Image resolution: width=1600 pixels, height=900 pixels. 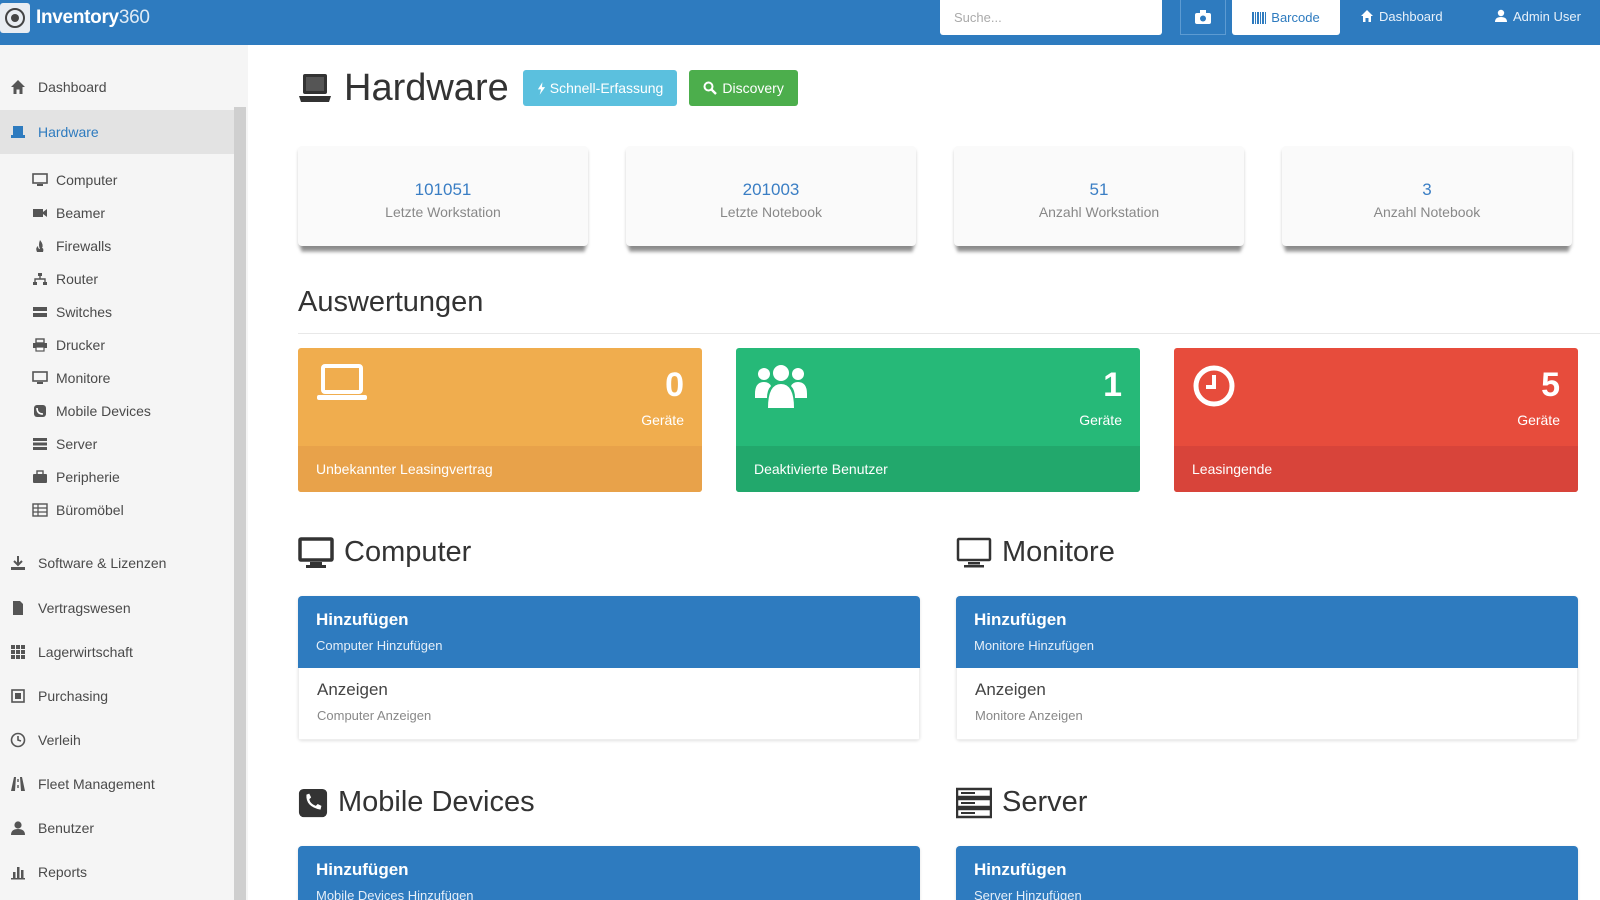 I want to click on tile-value: 0, so click(x=674, y=385).